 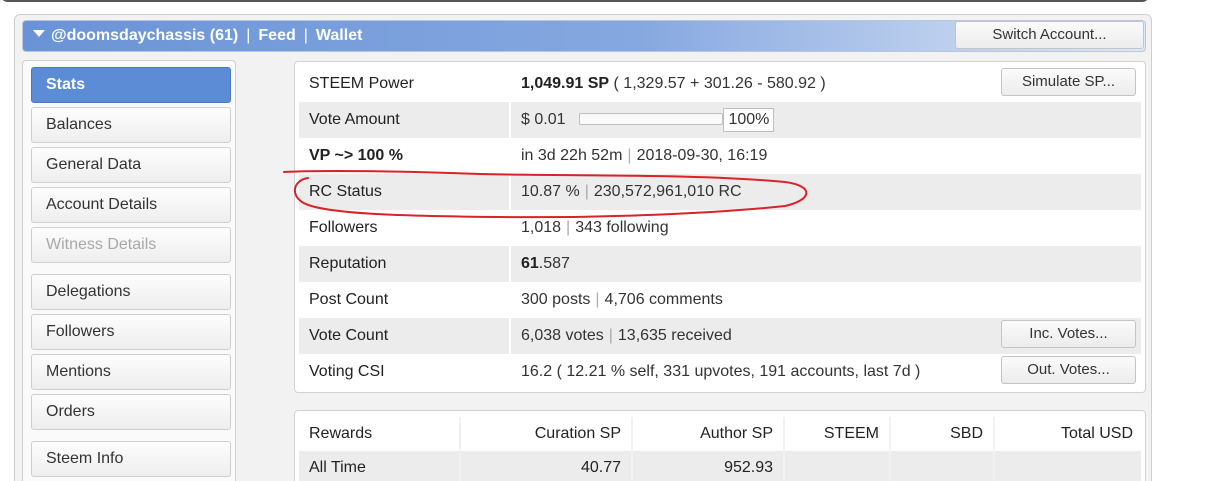 What do you see at coordinates (144, 35) in the screenshot?
I see `account-name-link: @doomsdaychassis (61)` at bounding box center [144, 35].